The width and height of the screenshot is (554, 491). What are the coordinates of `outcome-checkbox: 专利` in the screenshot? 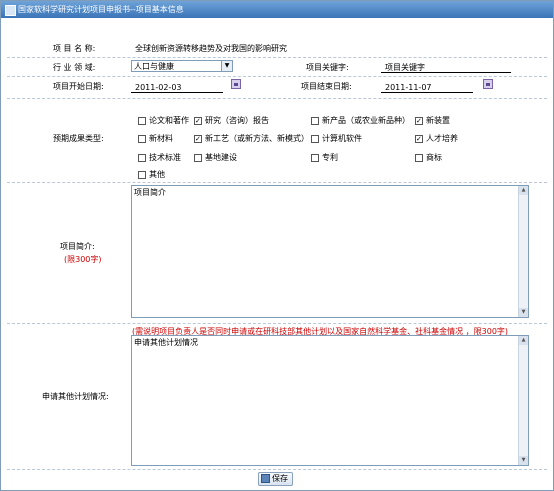 It's located at (324, 157).